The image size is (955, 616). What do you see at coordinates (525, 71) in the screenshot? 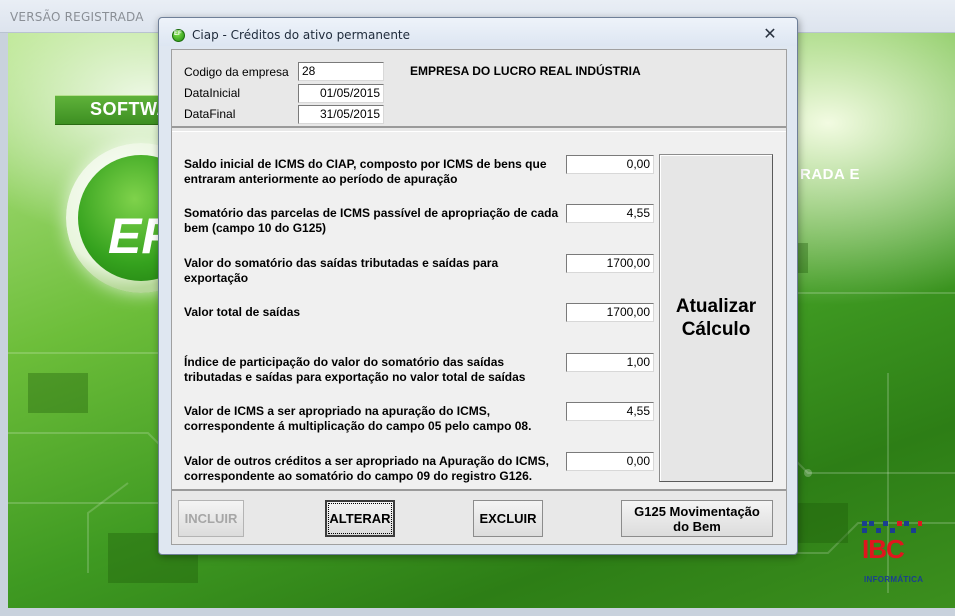
I see `empresa-name: EMPRESA DO LUCRO REAL INDÚSTRIA` at bounding box center [525, 71].